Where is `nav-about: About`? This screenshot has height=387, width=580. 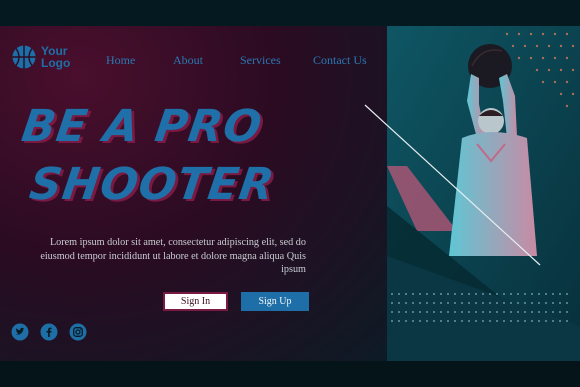 nav-about: About is located at coordinates (188, 60).